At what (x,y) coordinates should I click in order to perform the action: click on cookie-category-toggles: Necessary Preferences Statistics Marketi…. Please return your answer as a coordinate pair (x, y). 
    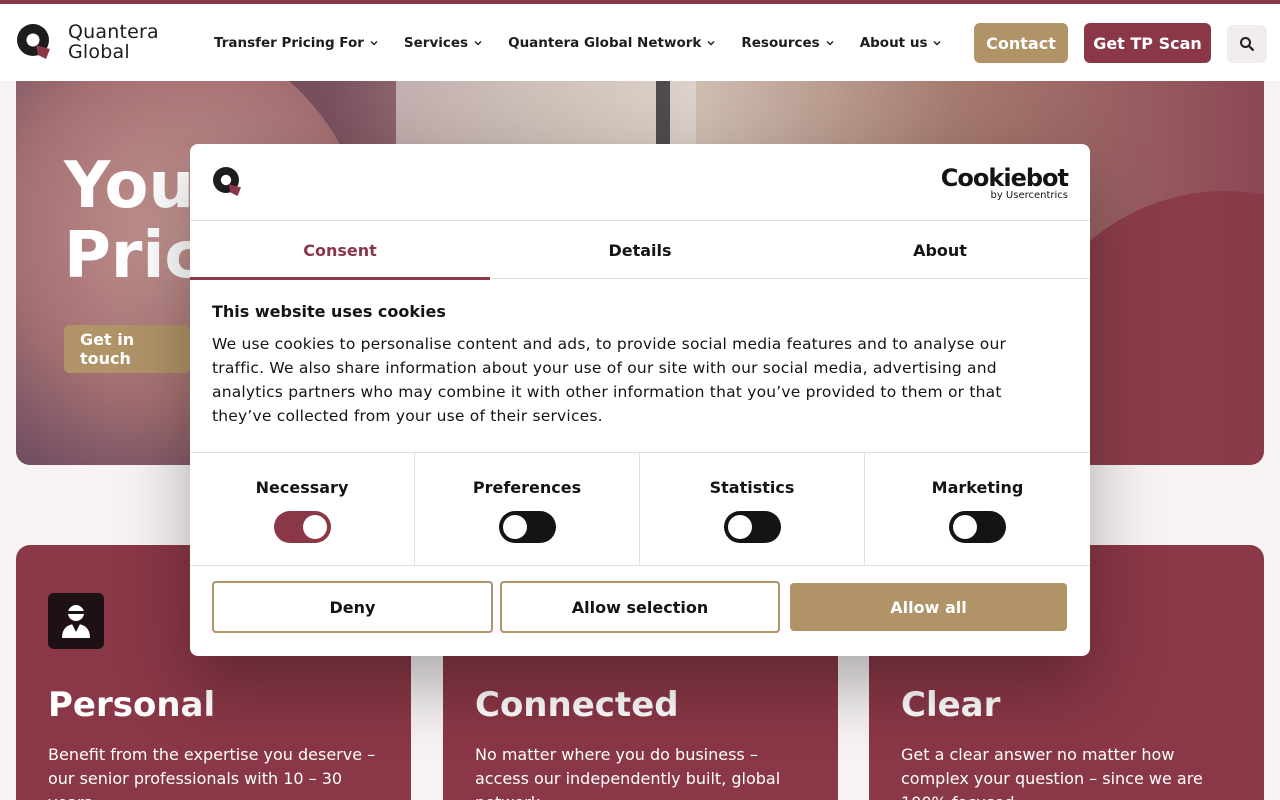
    Looking at the image, I should click on (640, 509).